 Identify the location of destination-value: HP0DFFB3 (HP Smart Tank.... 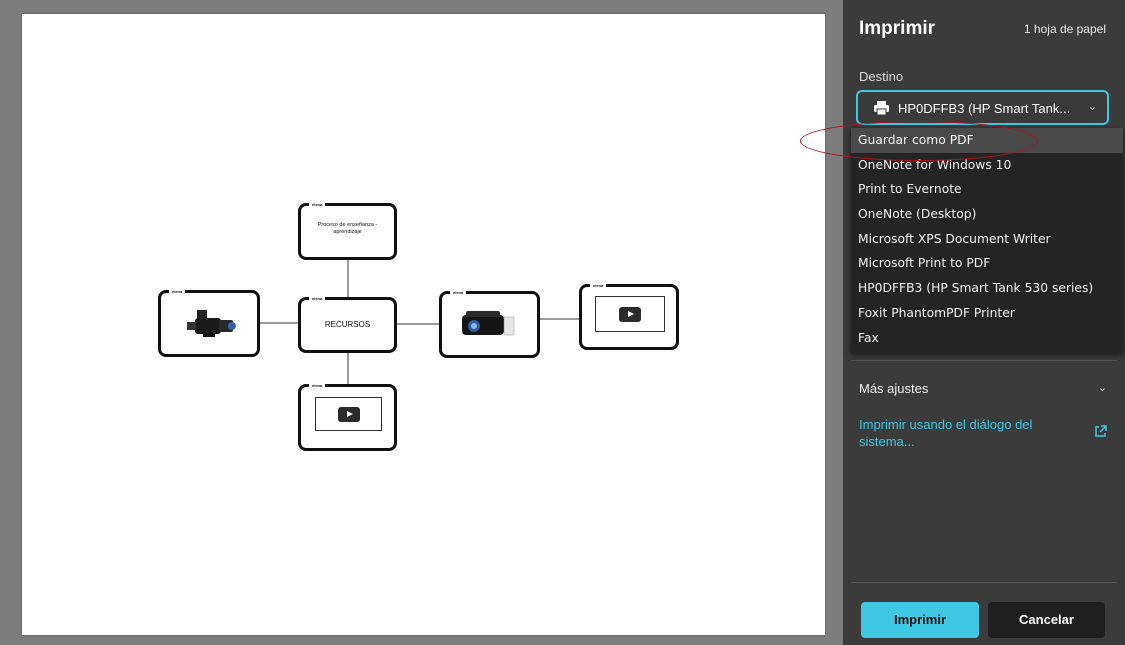
(984, 108).